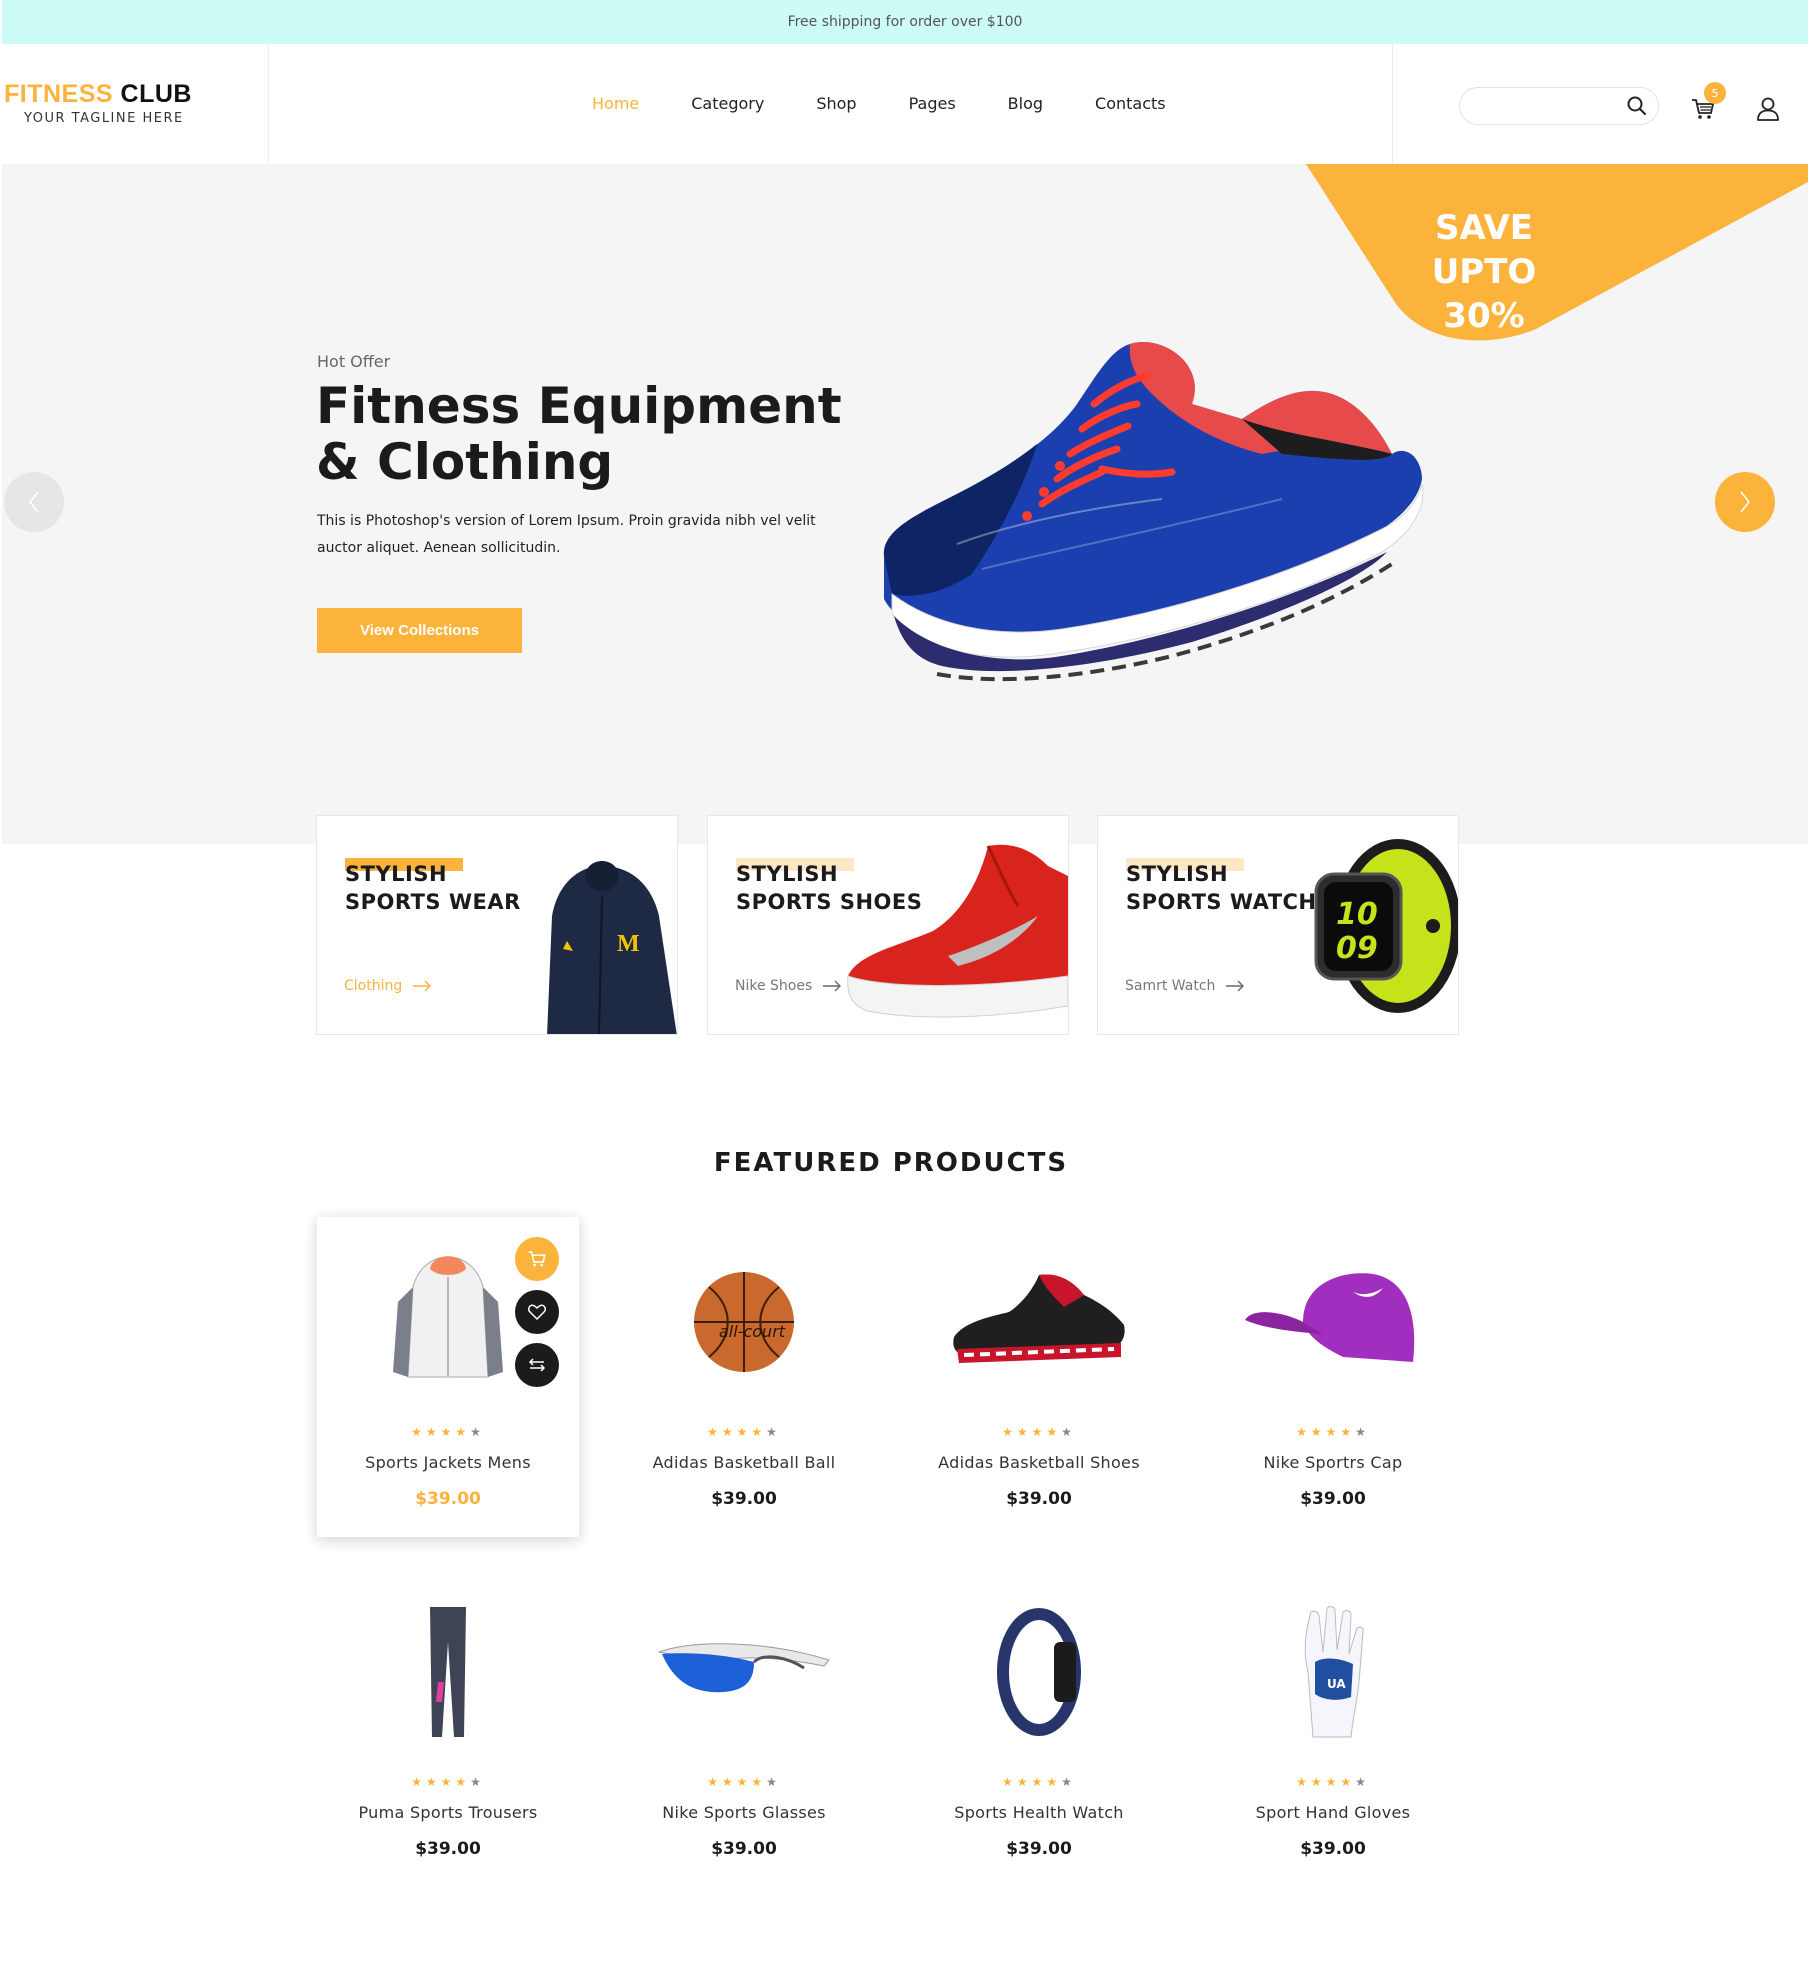 The image size is (1810, 1983). Describe the element at coordinates (1386, 926) in the screenshot. I see `smartwatch-image: 10 09` at that location.